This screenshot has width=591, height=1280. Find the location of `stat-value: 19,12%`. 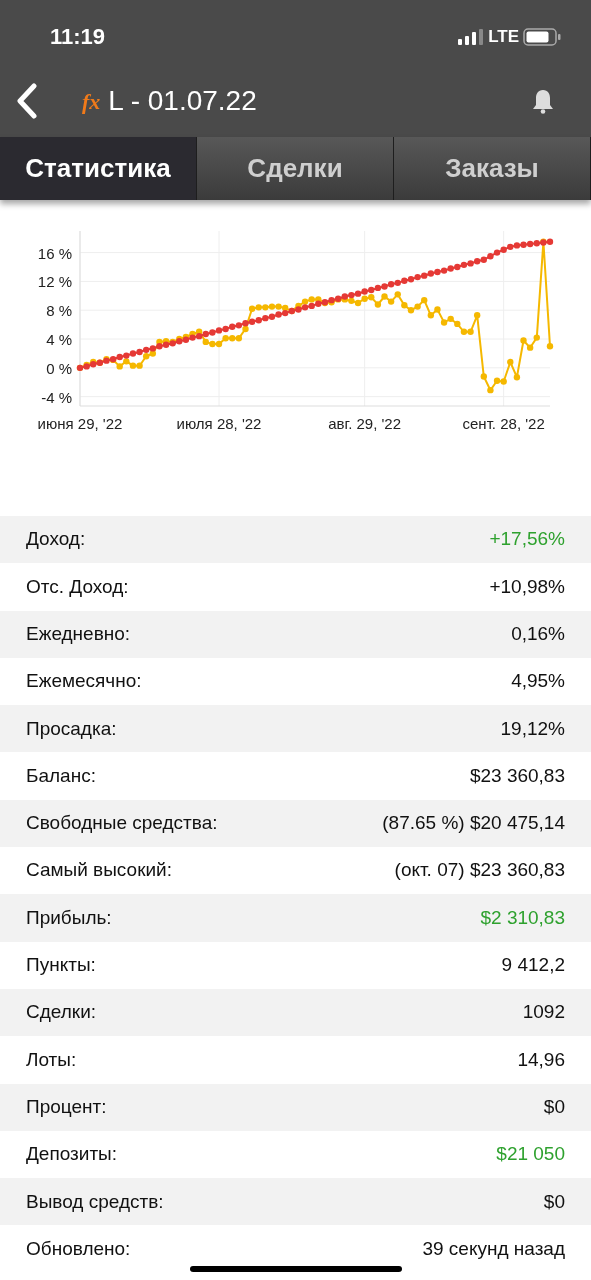

stat-value: 19,12% is located at coordinates (532, 728).